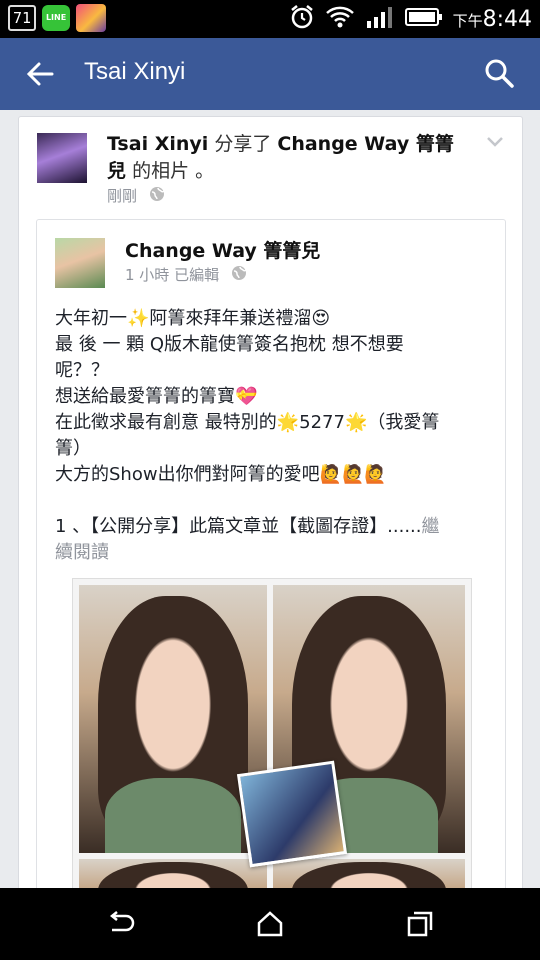 Image resolution: width=540 pixels, height=960 pixels. What do you see at coordinates (40, 76) in the screenshot?
I see `back-arrow-icon` at bounding box center [40, 76].